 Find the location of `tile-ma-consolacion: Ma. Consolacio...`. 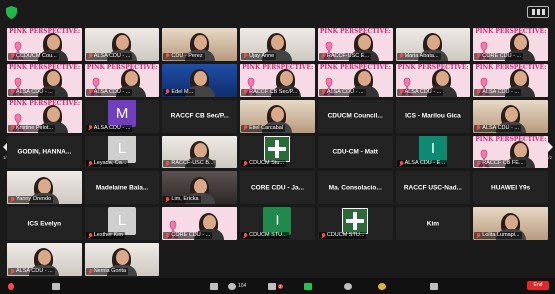

tile-ma-consolacion: Ma. Consolacio... is located at coordinates (355, 188).